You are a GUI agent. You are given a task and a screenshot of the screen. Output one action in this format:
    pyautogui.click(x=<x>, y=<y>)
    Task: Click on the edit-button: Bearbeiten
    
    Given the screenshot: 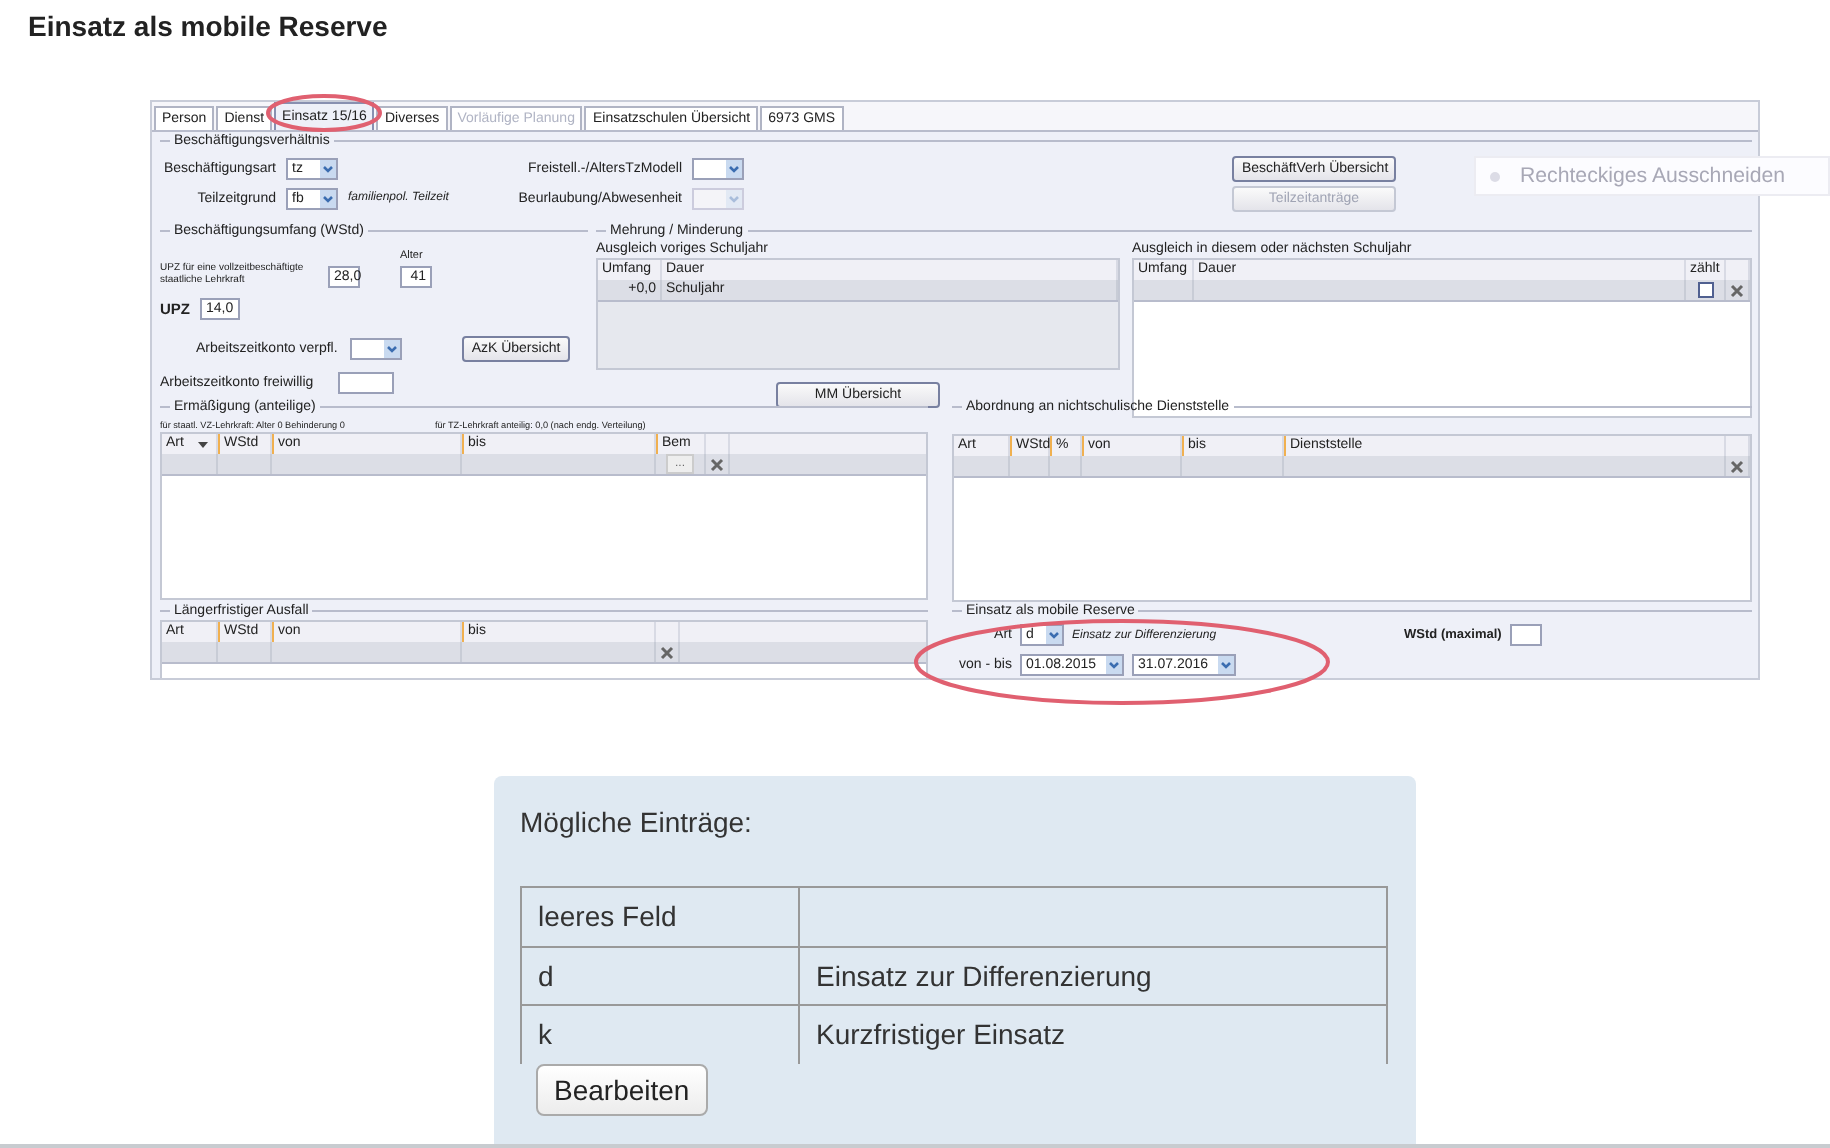 What is the action you would take?
    pyautogui.click(x=622, y=1089)
    